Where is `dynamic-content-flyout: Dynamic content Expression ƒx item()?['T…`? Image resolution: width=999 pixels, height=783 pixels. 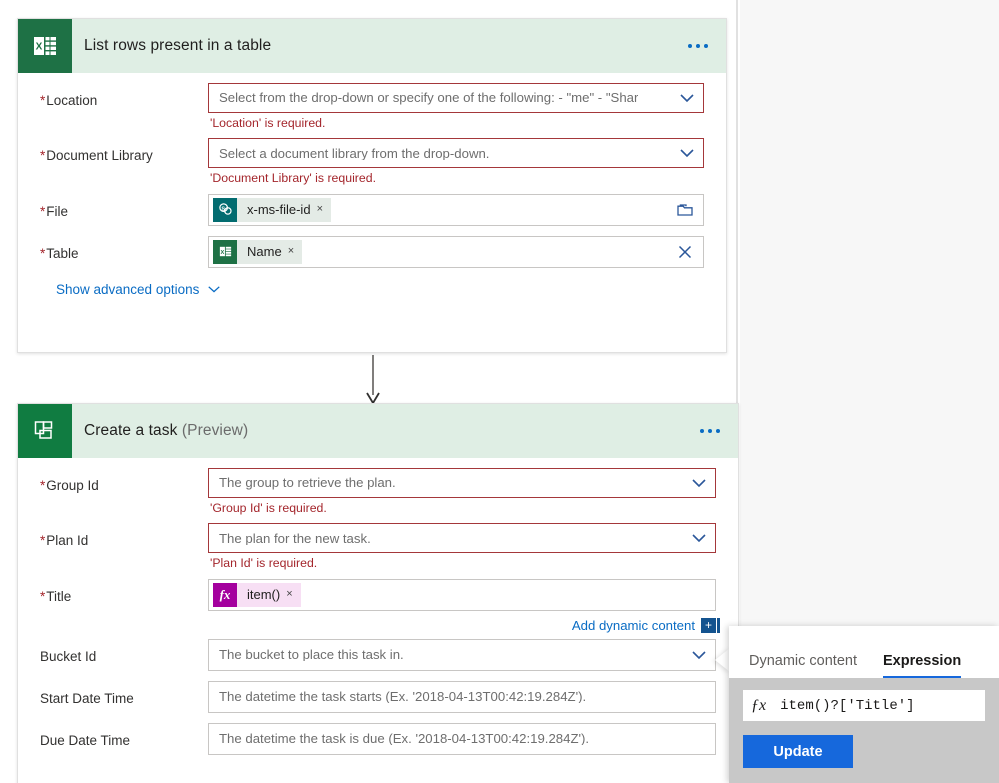
dynamic-content-flyout: Dynamic content Expression ƒx item()?['T… is located at coordinates (864, 704).